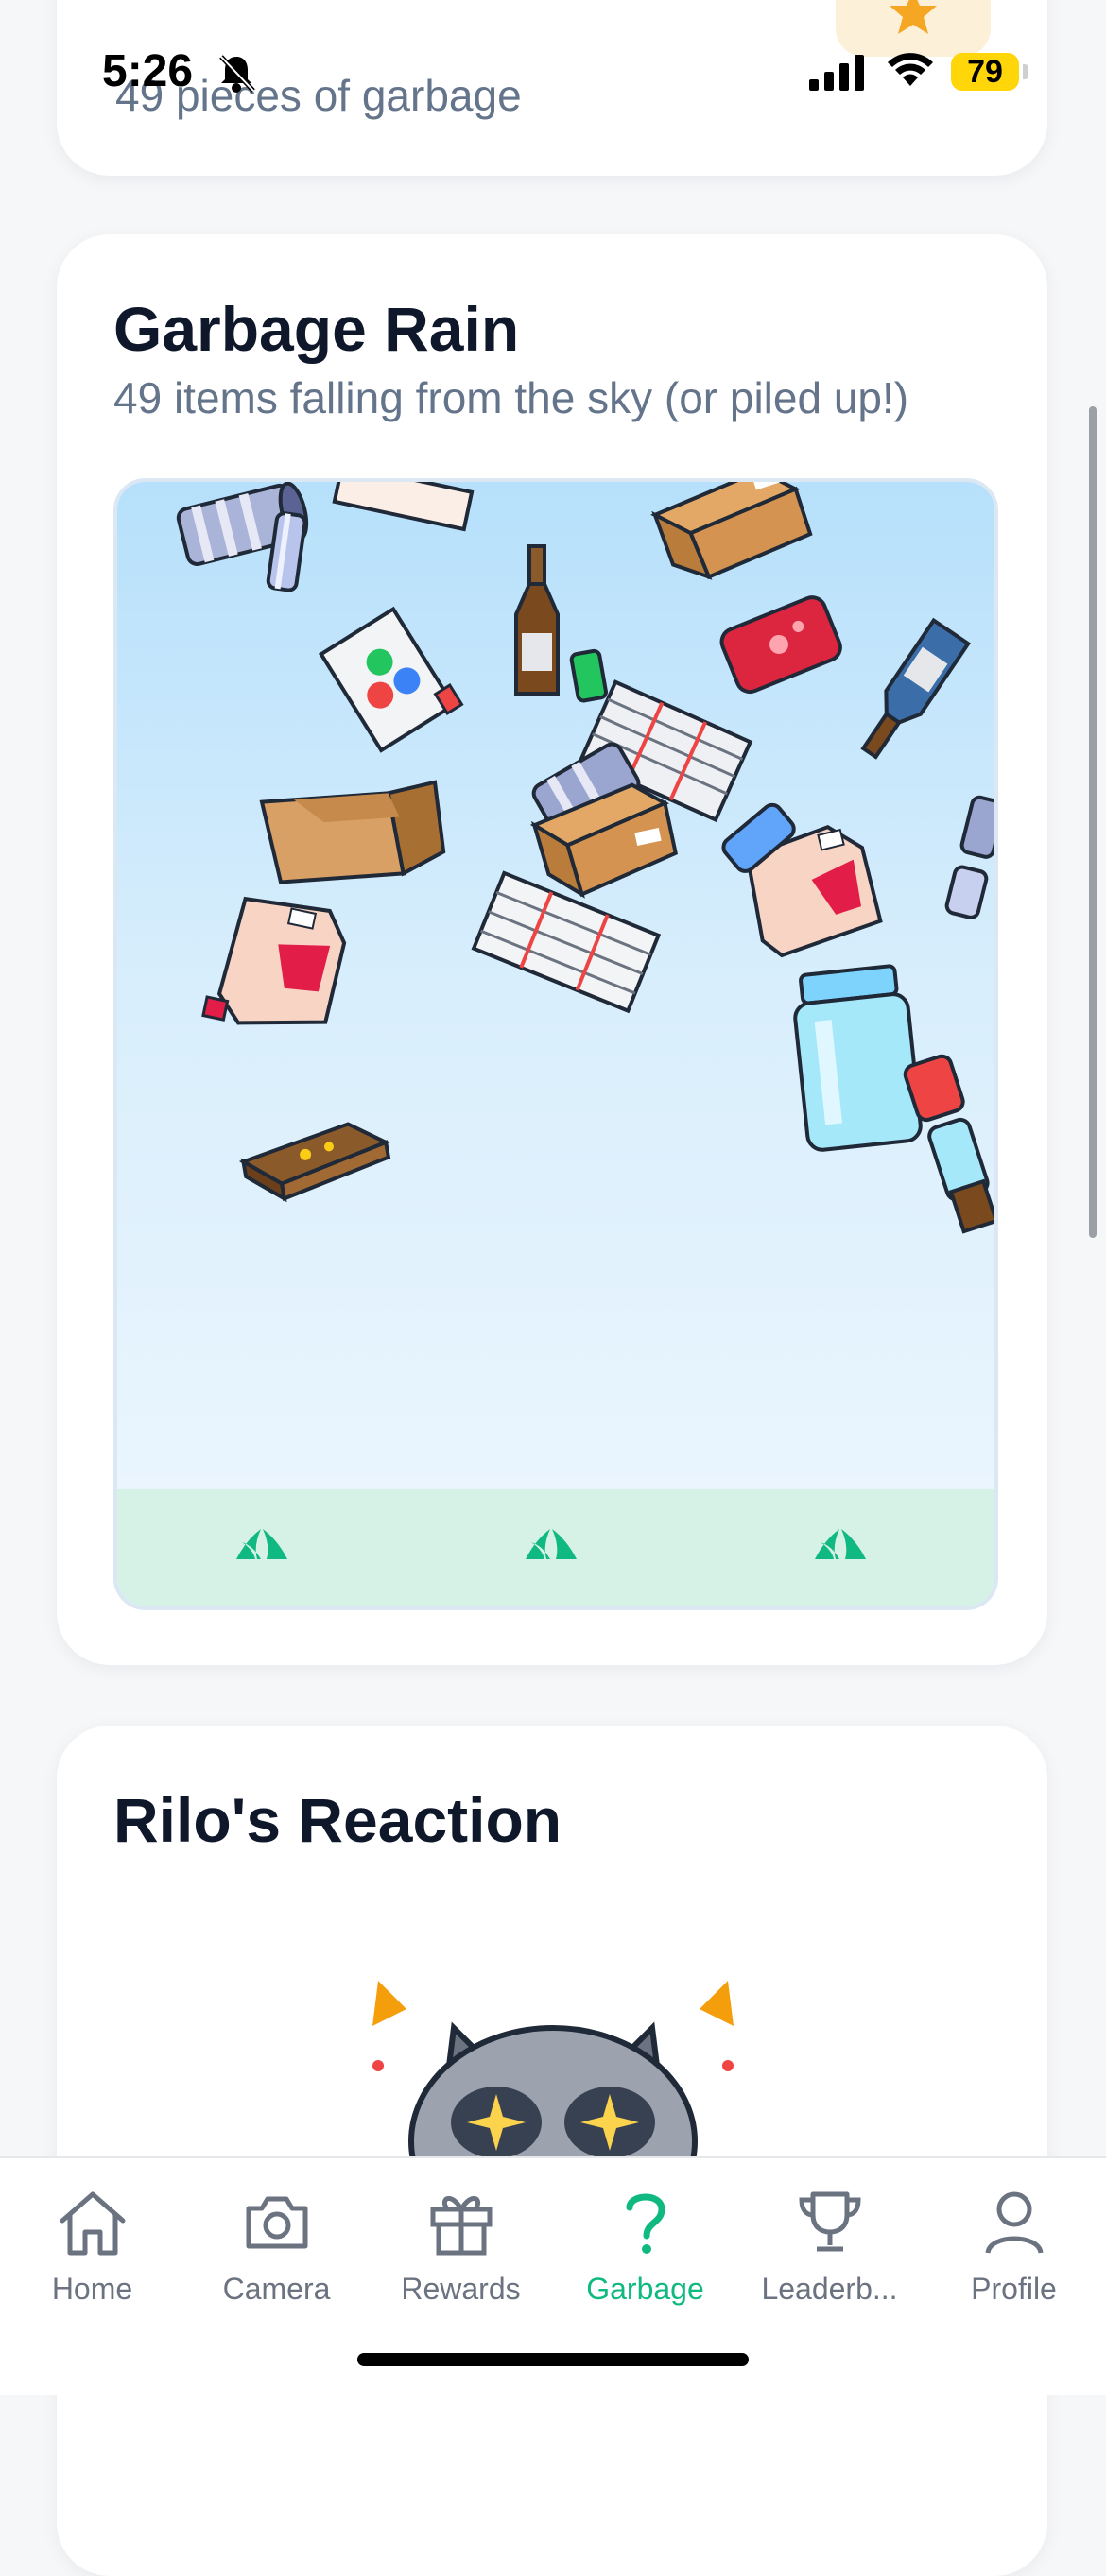 This screenshot has width=1106, height=2576. I want to click on status-time: 5:26, so click(148, 71).